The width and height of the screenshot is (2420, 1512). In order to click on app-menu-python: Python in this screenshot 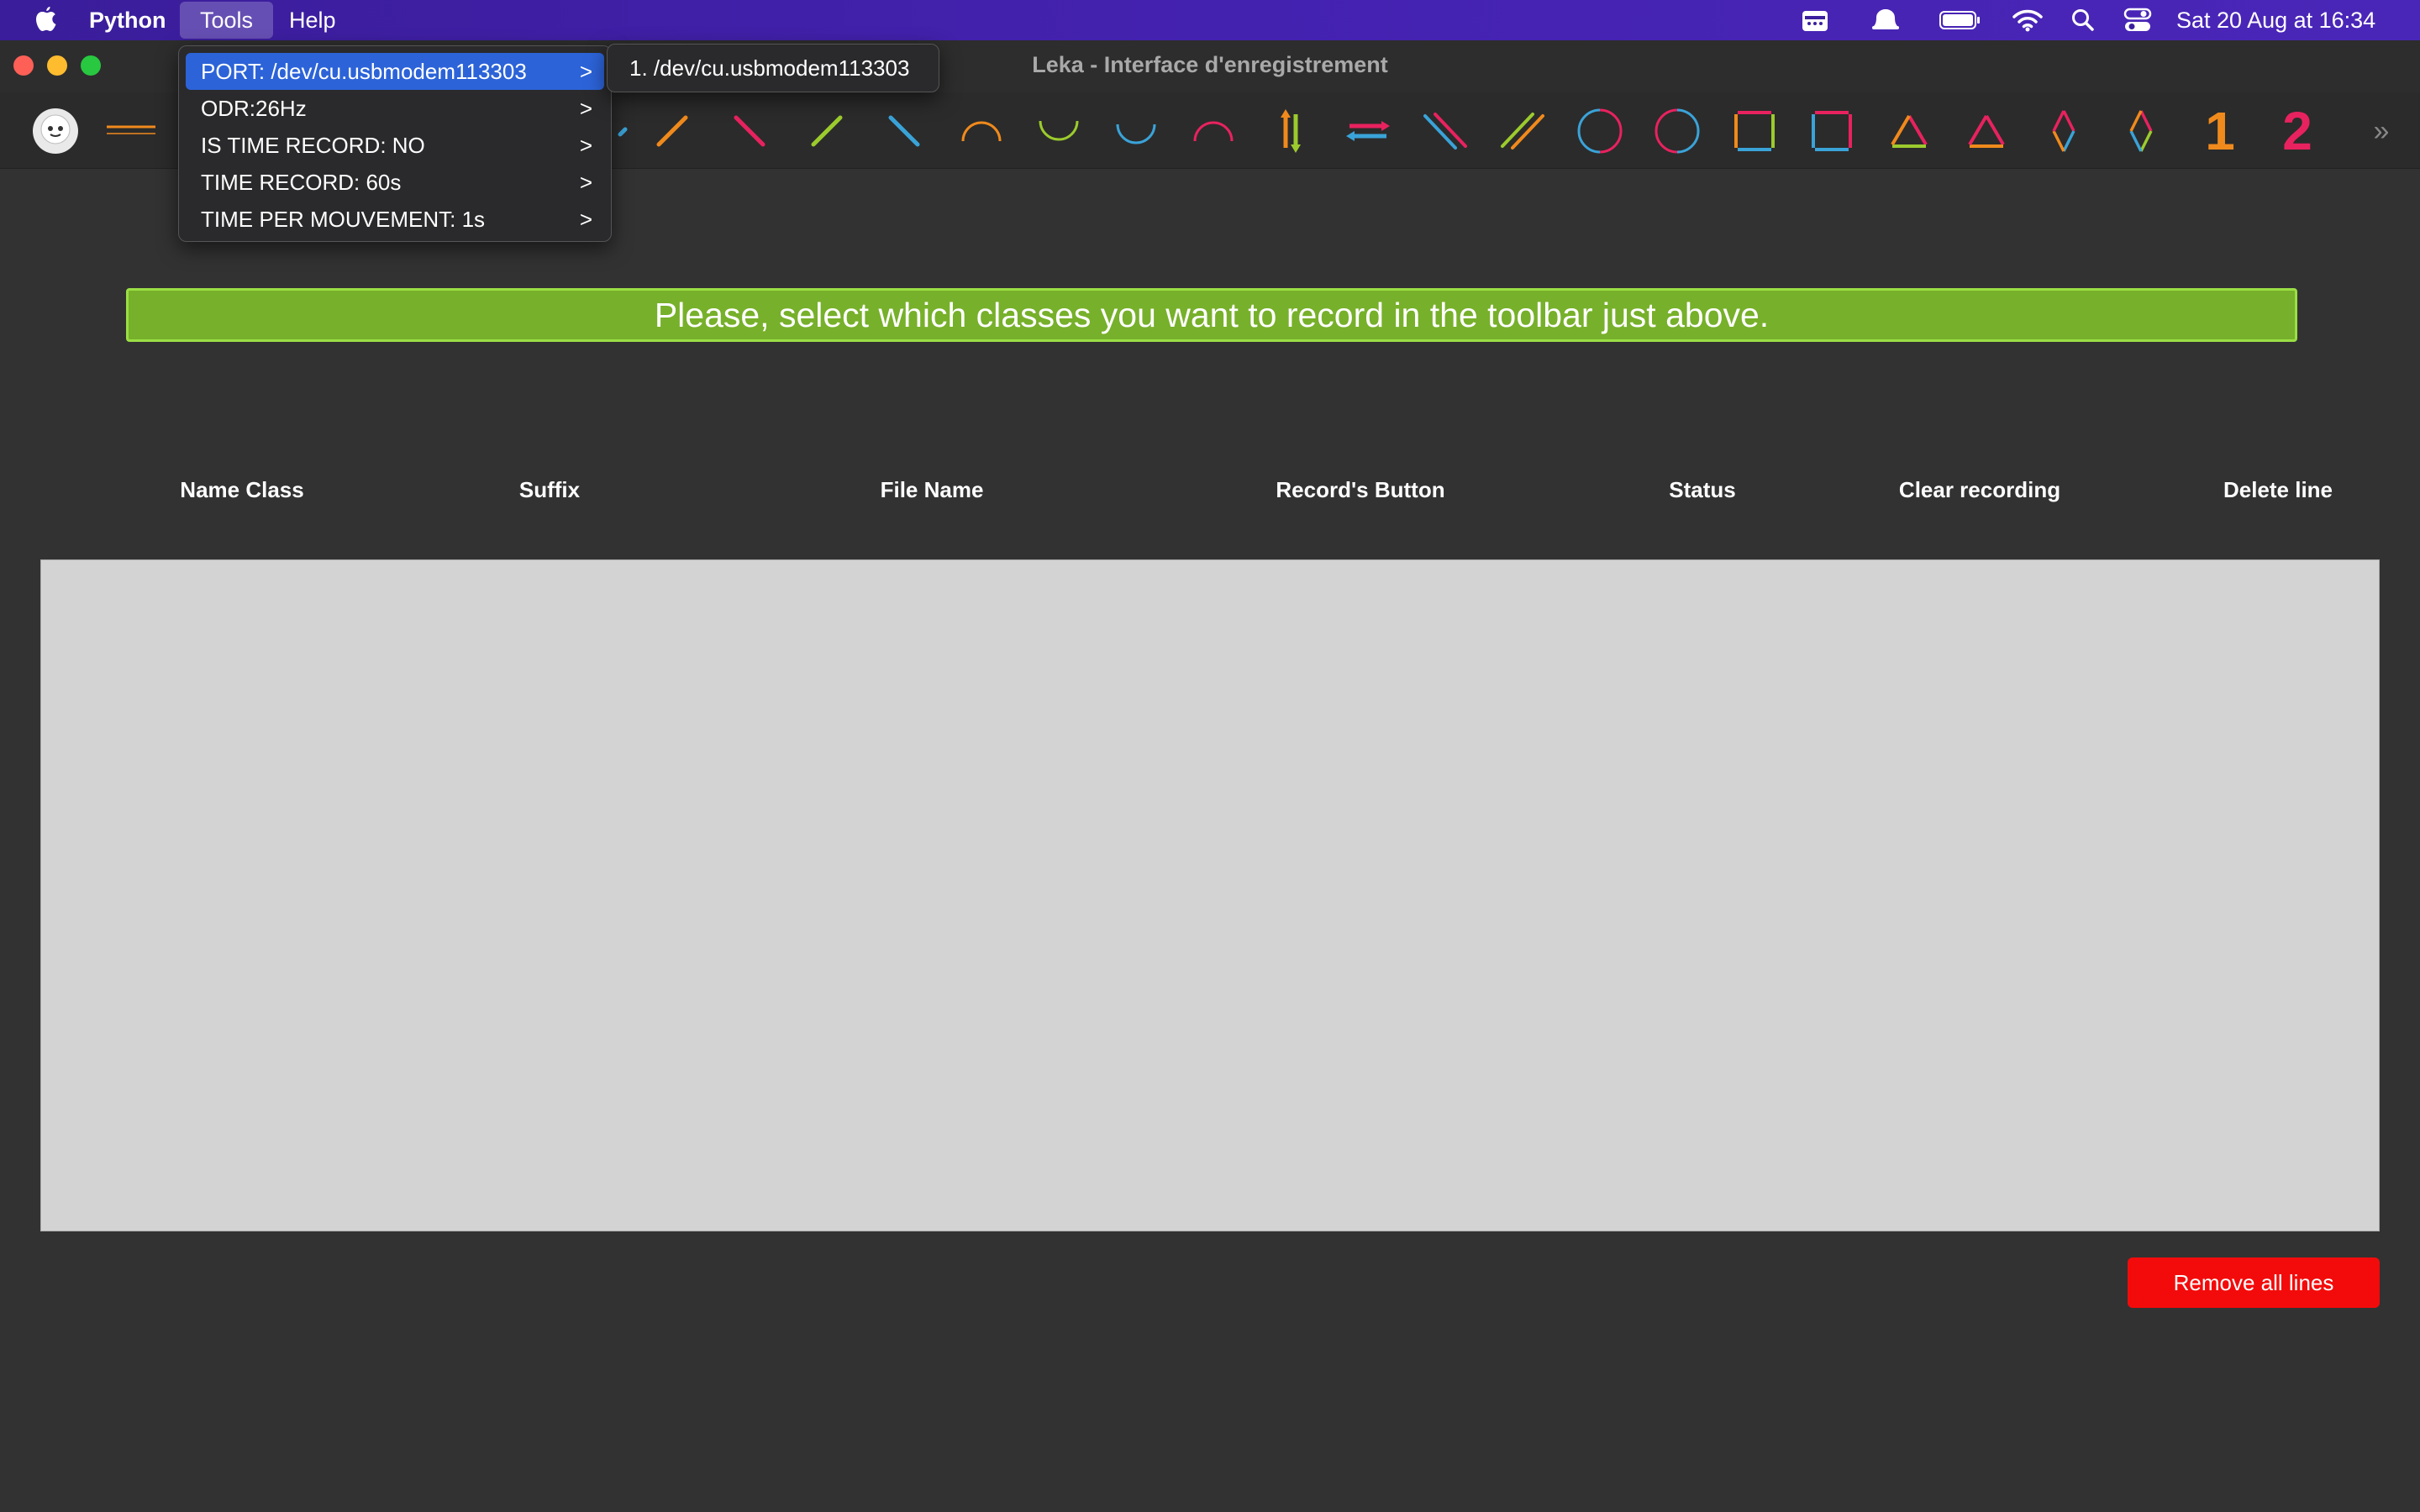, I will do `click(128, 20)`.